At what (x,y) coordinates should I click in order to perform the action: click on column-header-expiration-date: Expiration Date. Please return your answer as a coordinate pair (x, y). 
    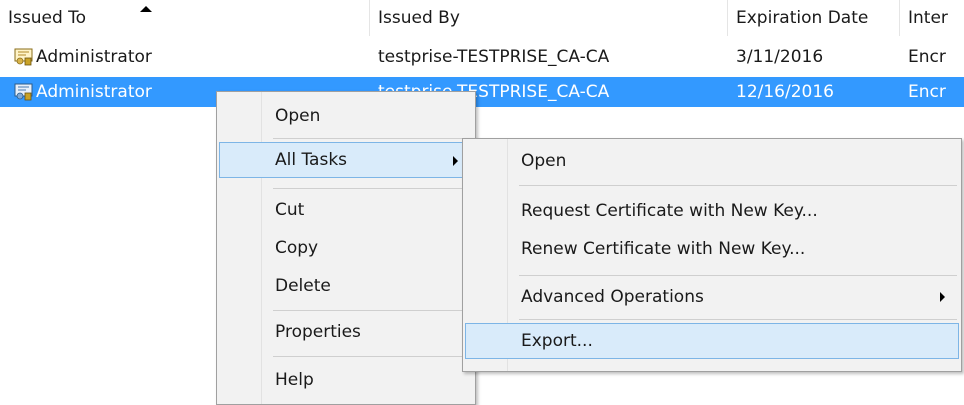
    Looking at the image, I should click on (814, 18).